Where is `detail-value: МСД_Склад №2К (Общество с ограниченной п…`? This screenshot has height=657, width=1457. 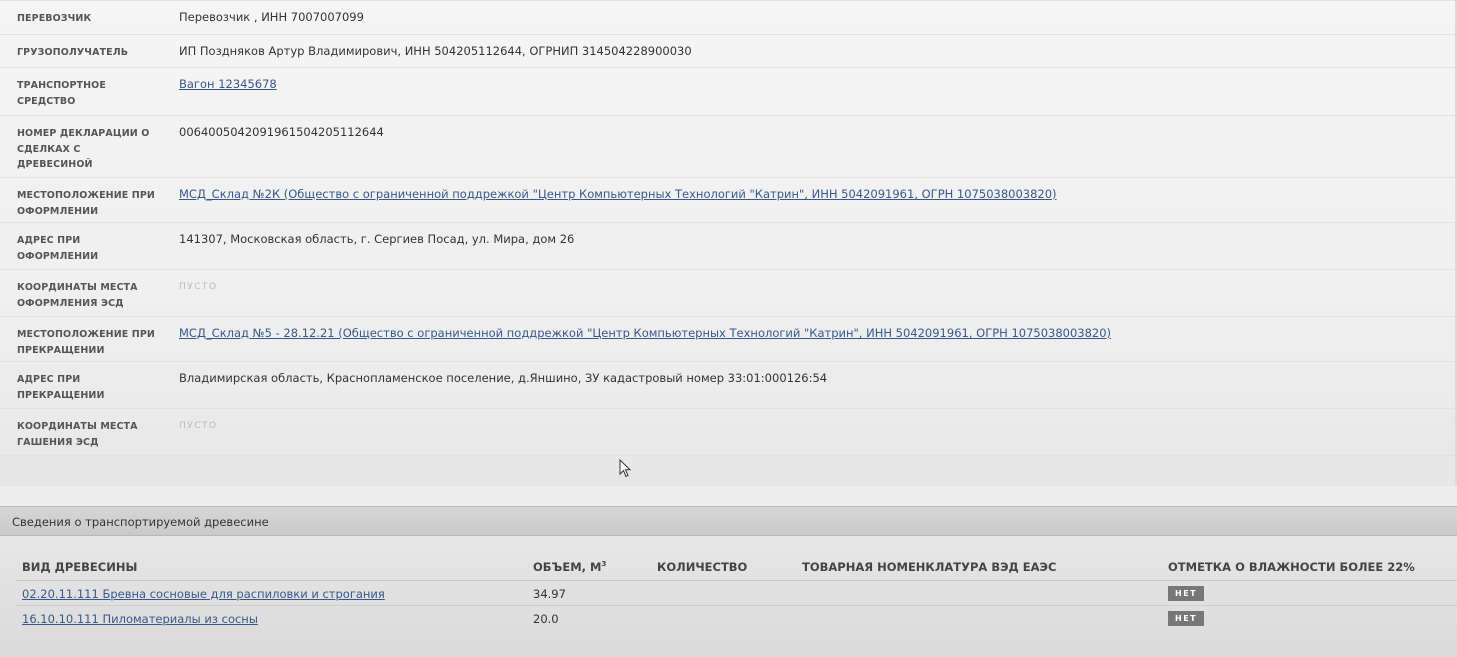 detail-value: МСД_Склад №2К (Общество с ограниченной п… is located at coordinates (618, 194).